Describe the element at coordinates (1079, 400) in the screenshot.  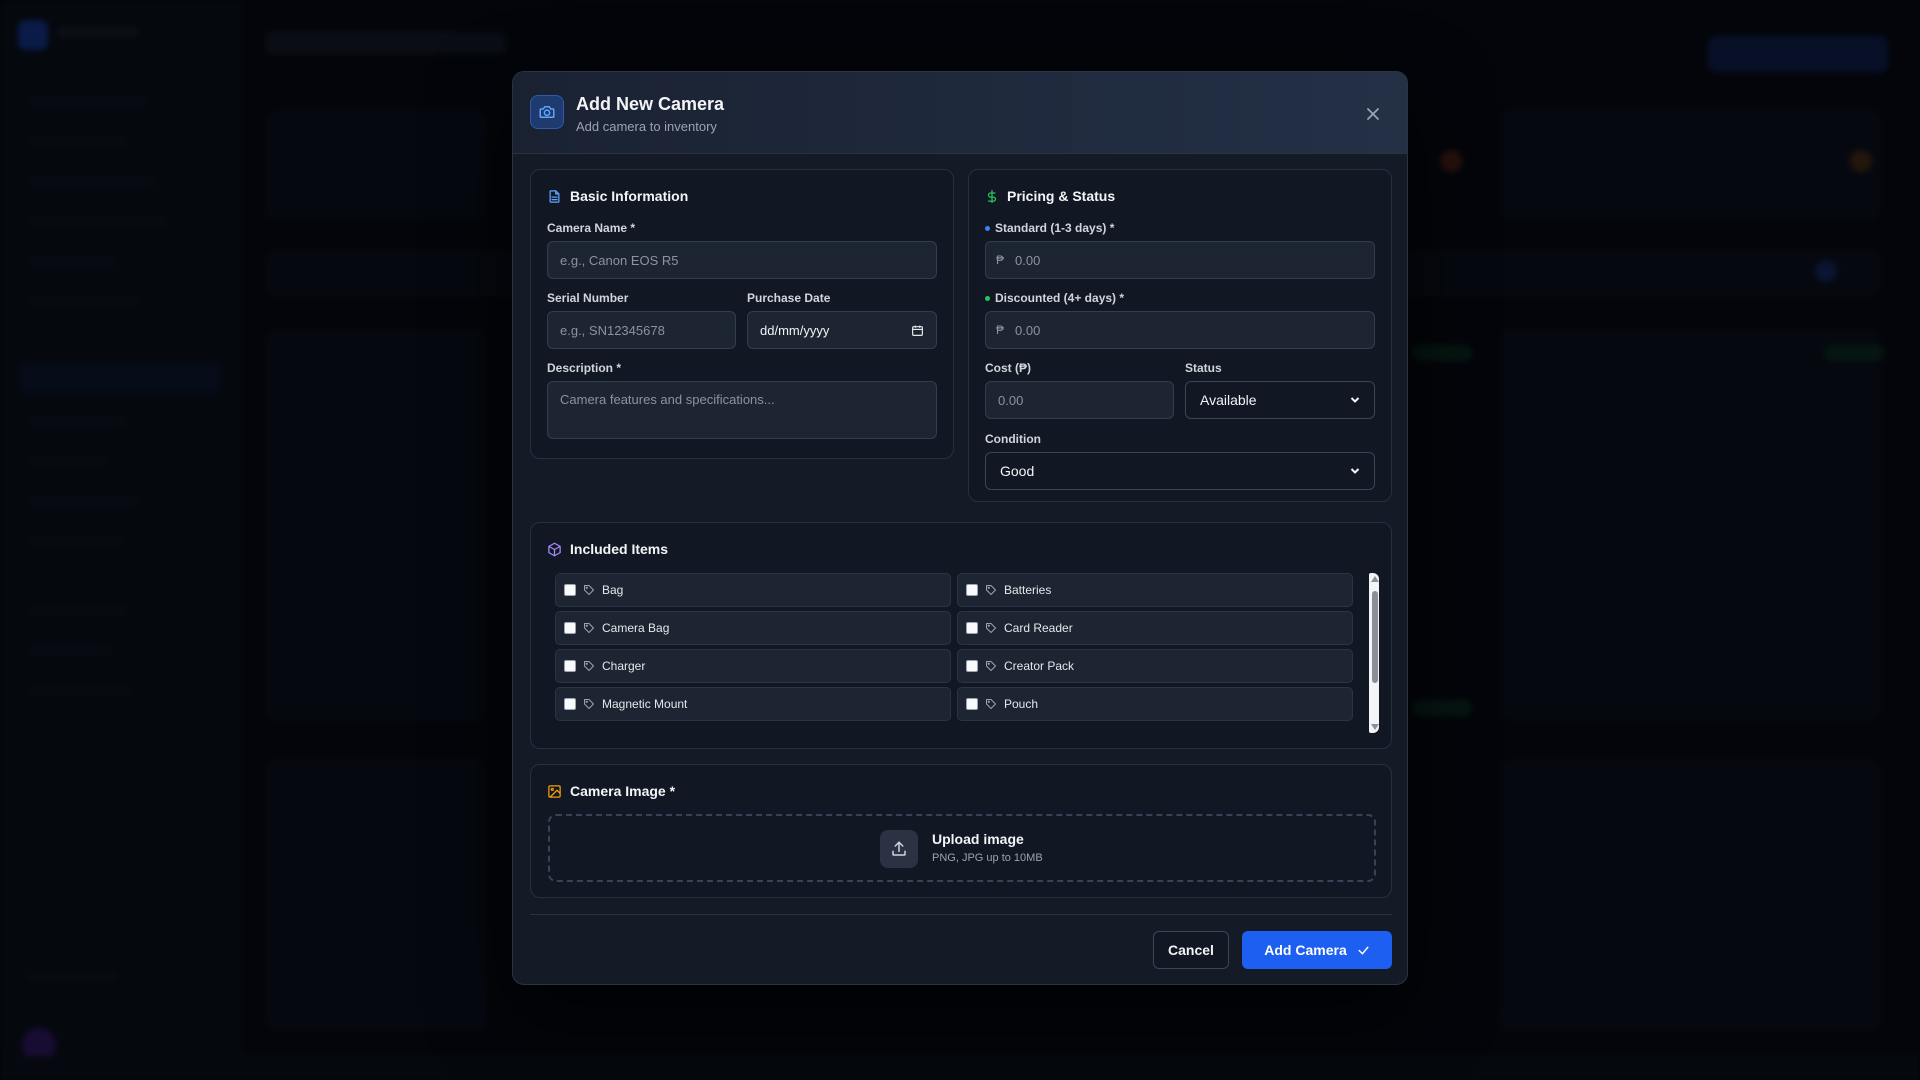
I see `cost-input` at that location.